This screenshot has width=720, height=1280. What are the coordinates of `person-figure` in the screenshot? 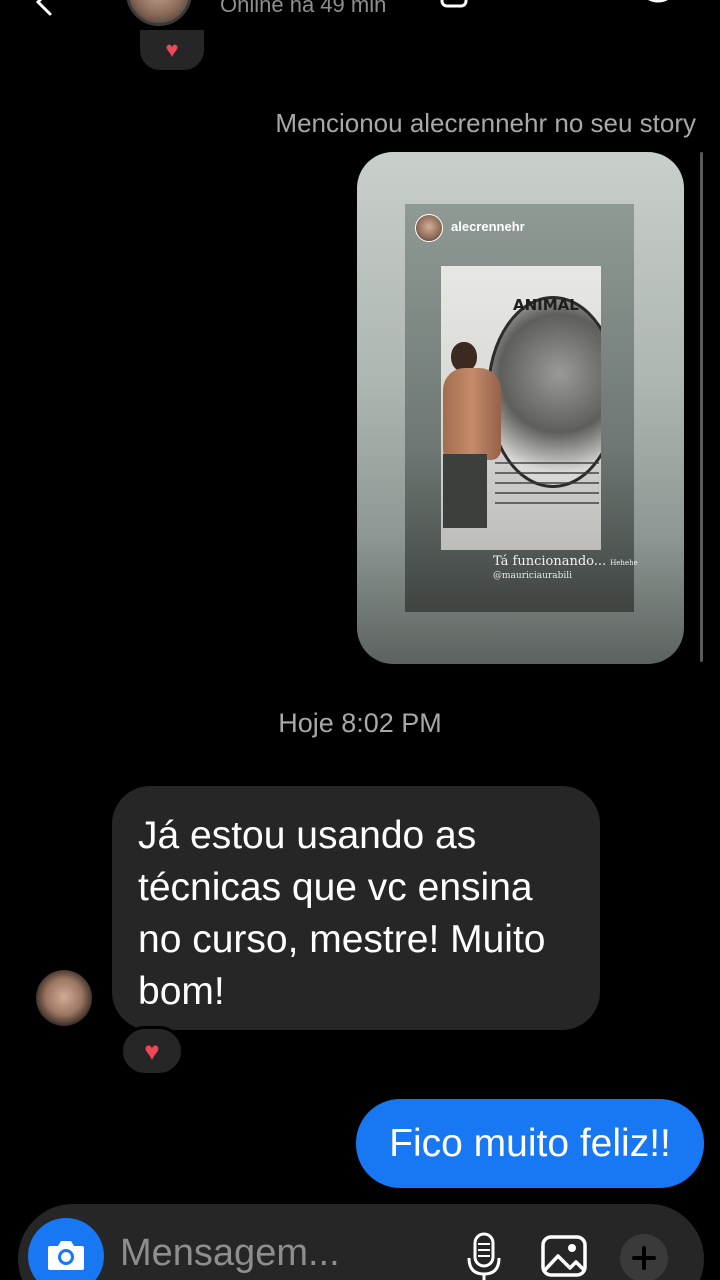 It's located at (478, 446).